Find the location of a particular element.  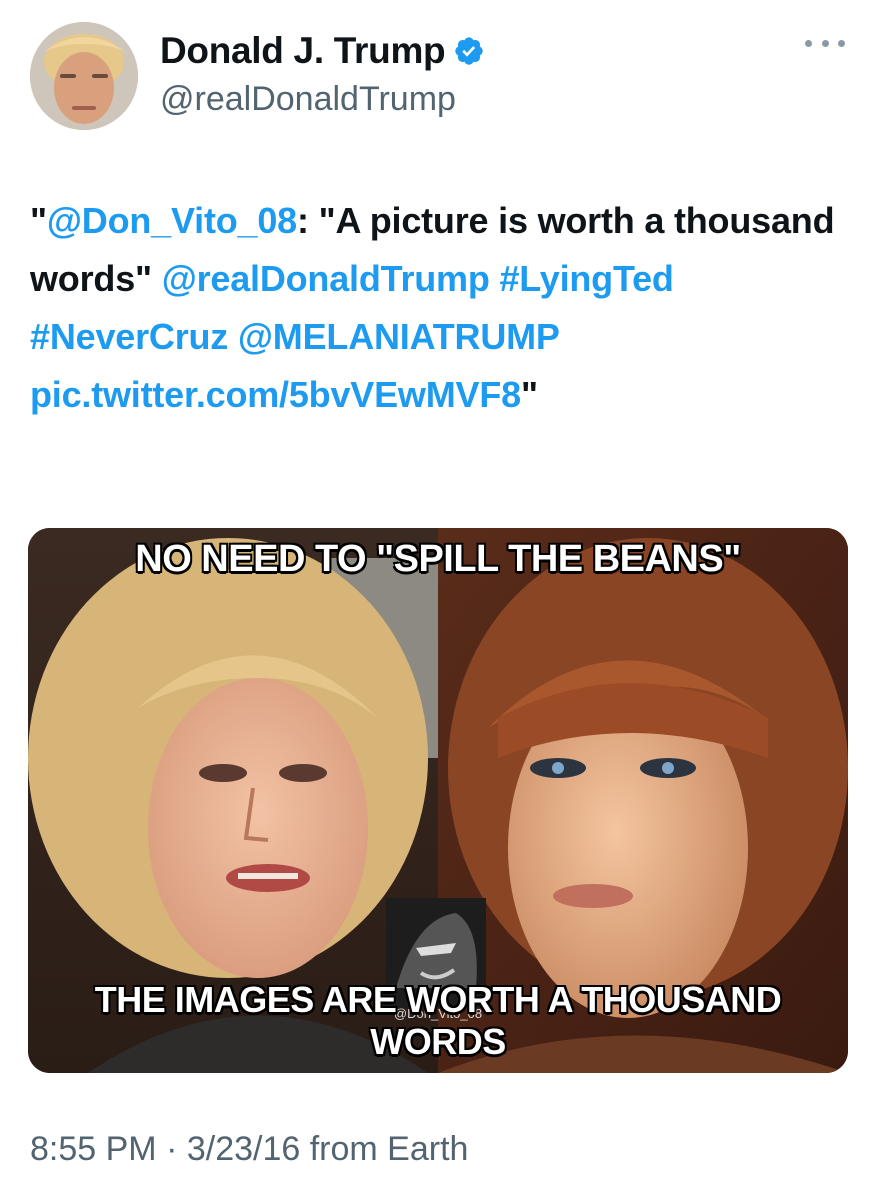

author-name-row: Donald J. Trump is located at coordinates (322, 51).